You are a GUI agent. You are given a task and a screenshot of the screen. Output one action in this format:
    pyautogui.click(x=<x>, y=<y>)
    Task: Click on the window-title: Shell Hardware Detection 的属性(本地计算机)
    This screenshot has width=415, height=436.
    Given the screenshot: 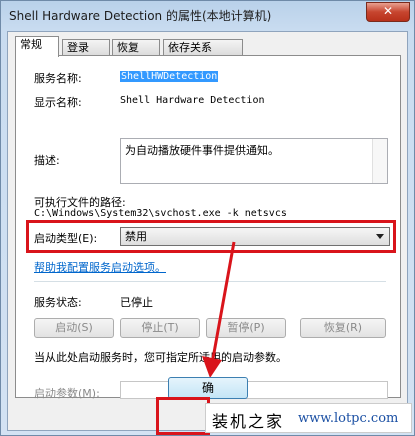 What is the action you would take?
    pyautogui.click(x=140, y=16)
    